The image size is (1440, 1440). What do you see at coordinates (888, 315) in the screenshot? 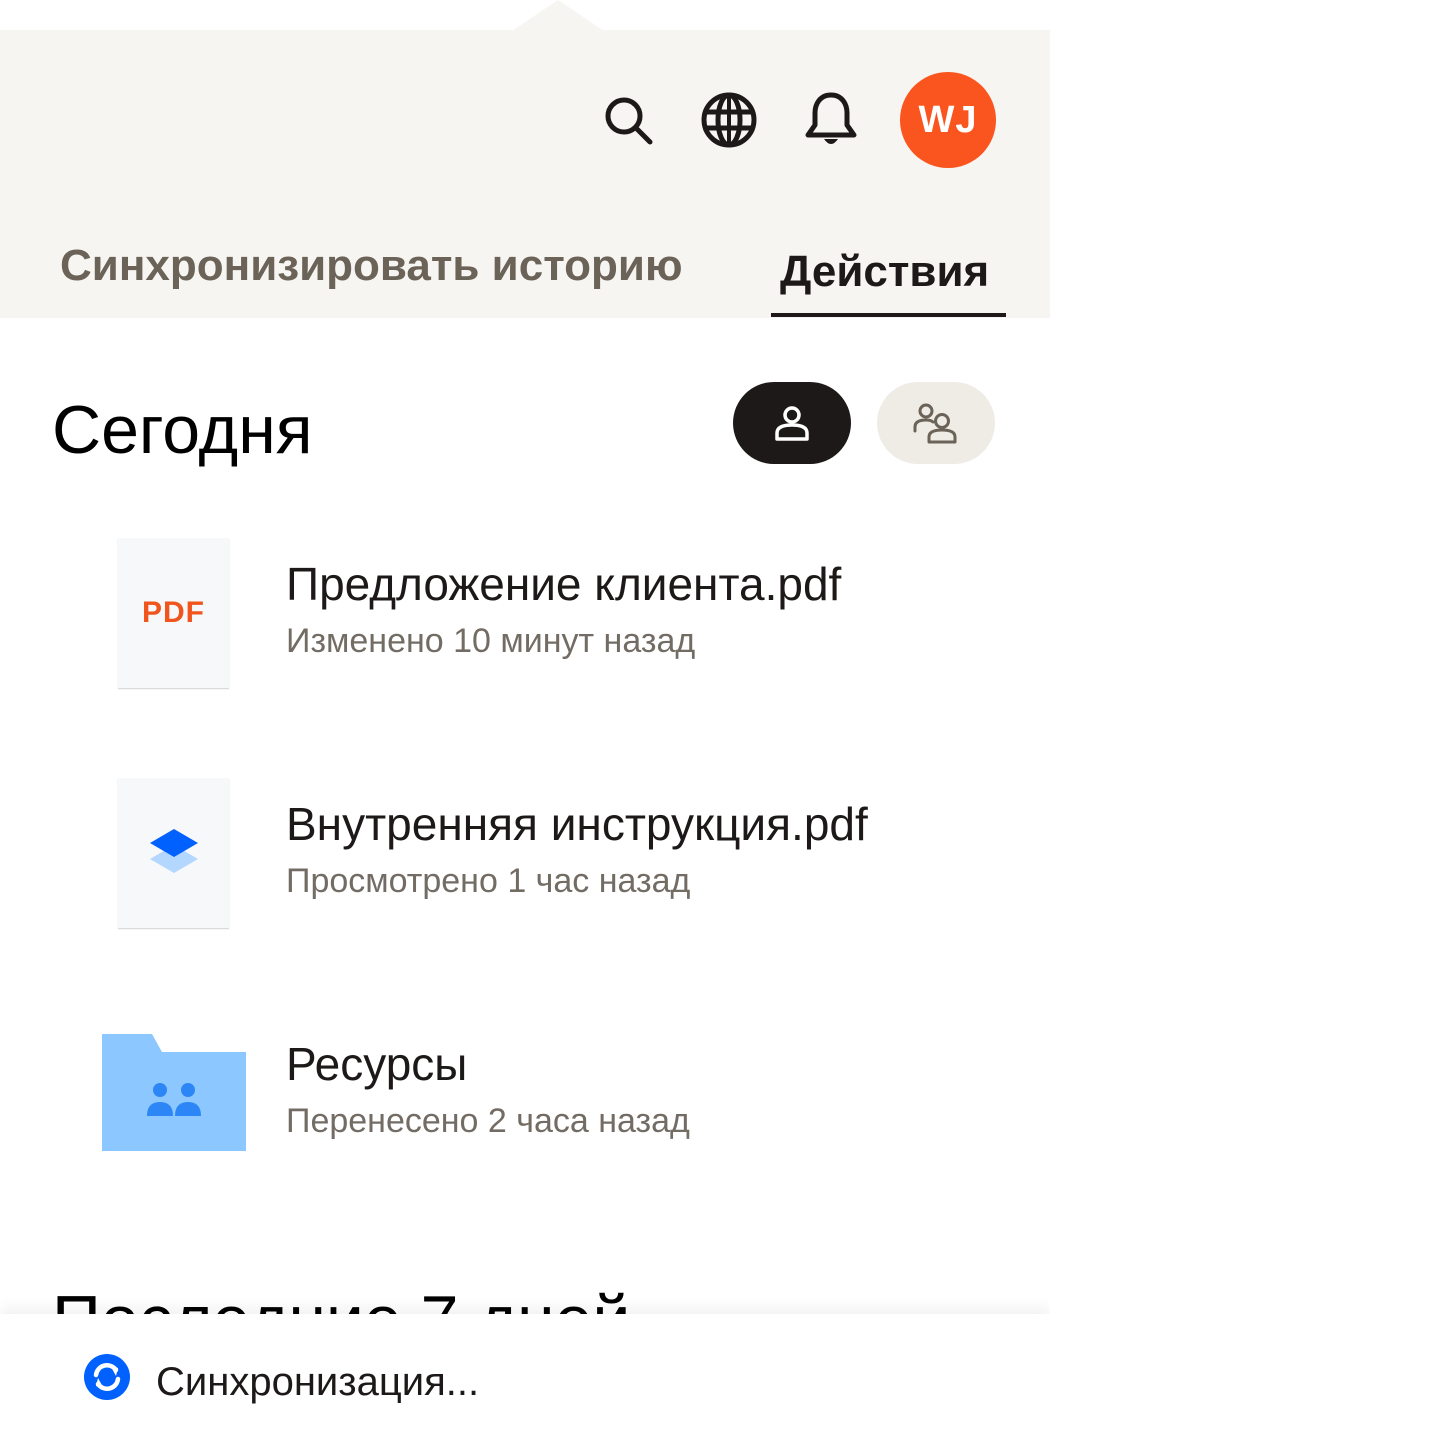
I see `active-tab-indicator` at bounding box center [888, 315].